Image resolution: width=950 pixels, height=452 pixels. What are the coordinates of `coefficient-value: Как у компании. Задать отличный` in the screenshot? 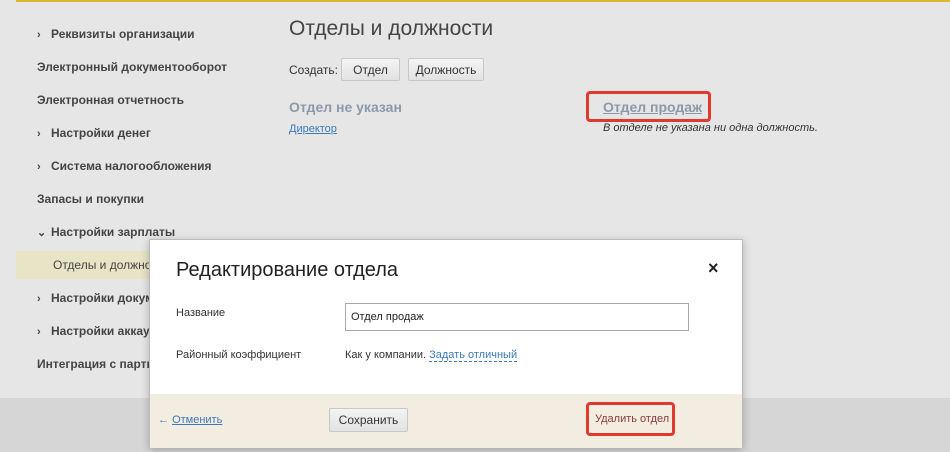 It's located at (431, 355).